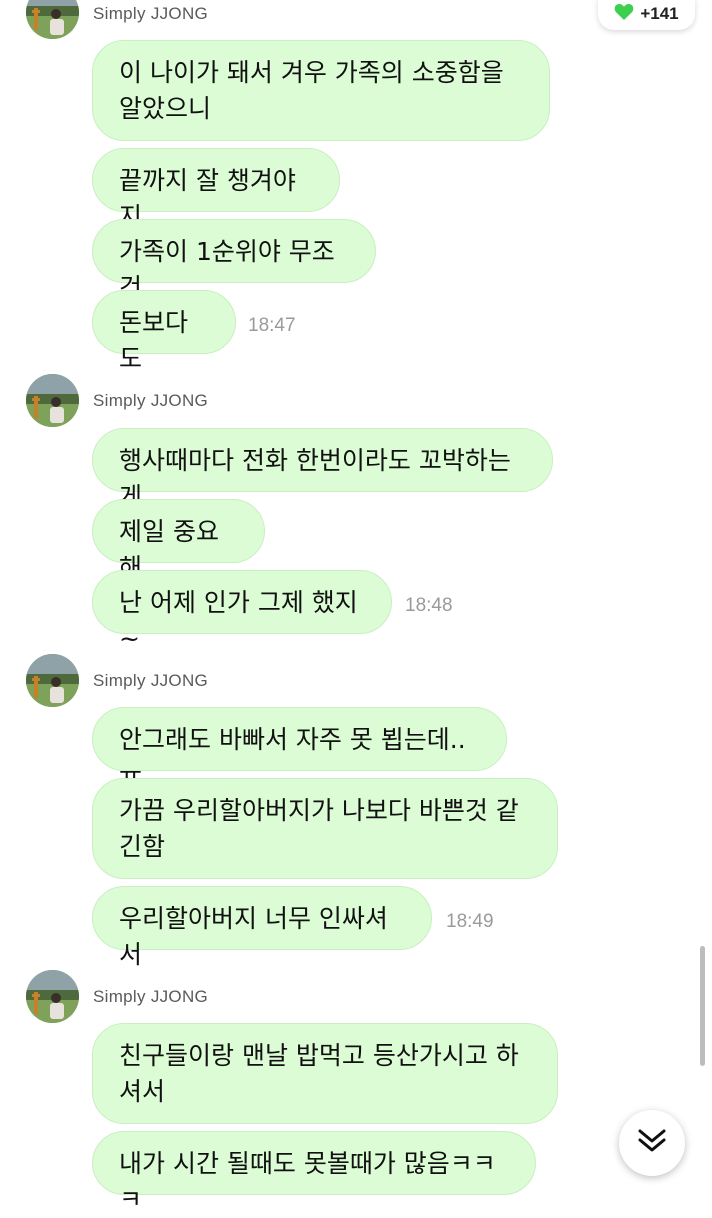  I want to click on message-bubble: 가끔 우리할아버지가 나보다 바쁜것 같긴함, so click(325, 828).